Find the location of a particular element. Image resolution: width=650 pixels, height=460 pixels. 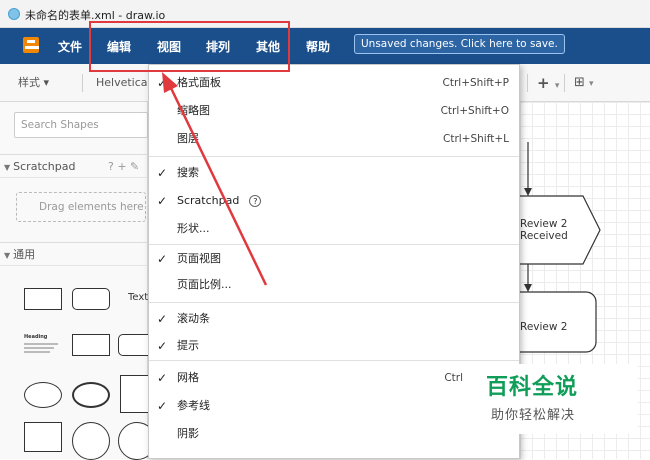

window-title: 未命名的表单.xml - draw.io is located at coordinates (95, 15).